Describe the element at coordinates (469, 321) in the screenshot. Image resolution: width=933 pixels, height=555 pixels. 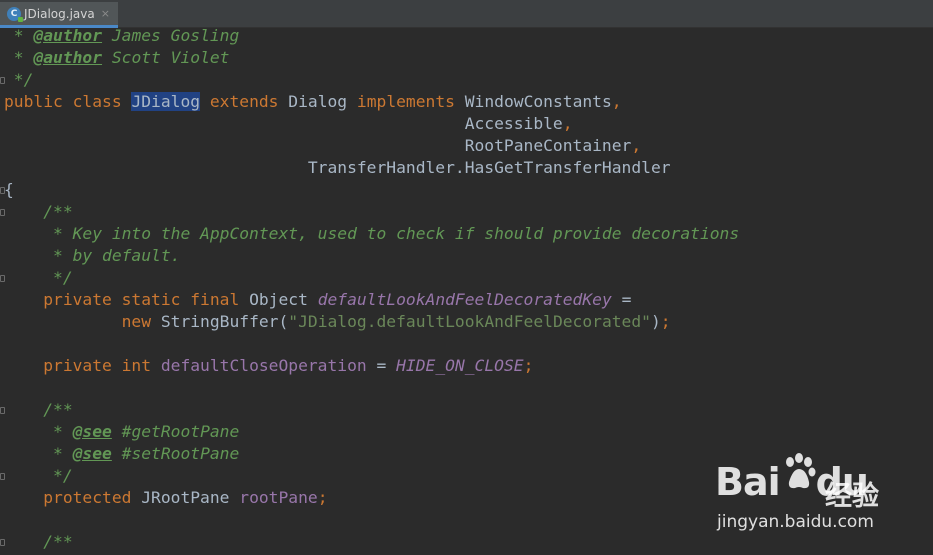
I see `code-token: "JDialog.defaultLookAndFeelDecorated"` at that location.